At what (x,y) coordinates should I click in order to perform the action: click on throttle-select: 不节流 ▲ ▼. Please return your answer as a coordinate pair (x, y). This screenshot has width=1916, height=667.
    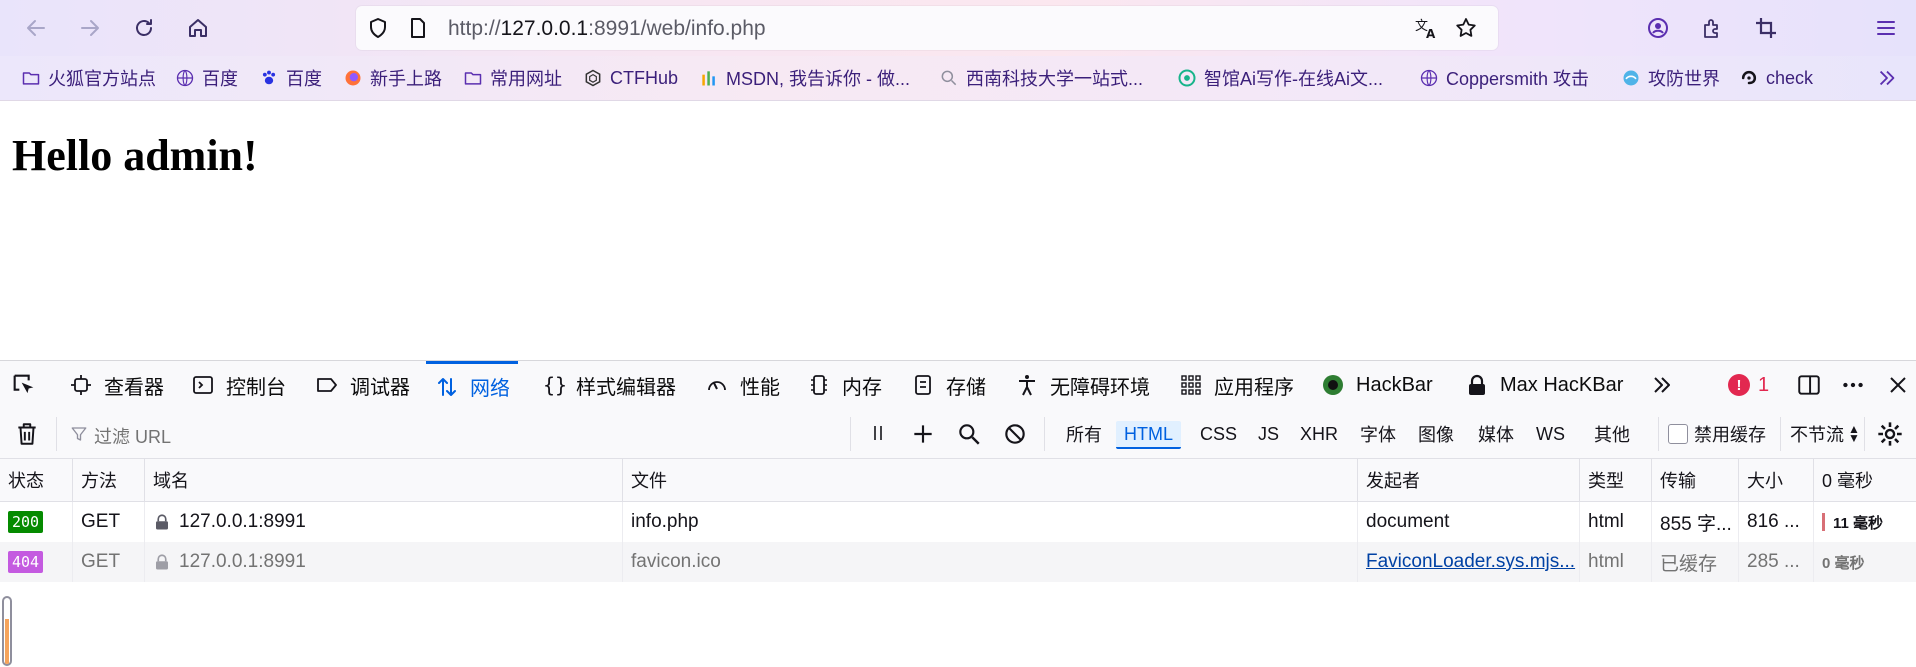
    Looking at the image, I should click on (1825, 434).